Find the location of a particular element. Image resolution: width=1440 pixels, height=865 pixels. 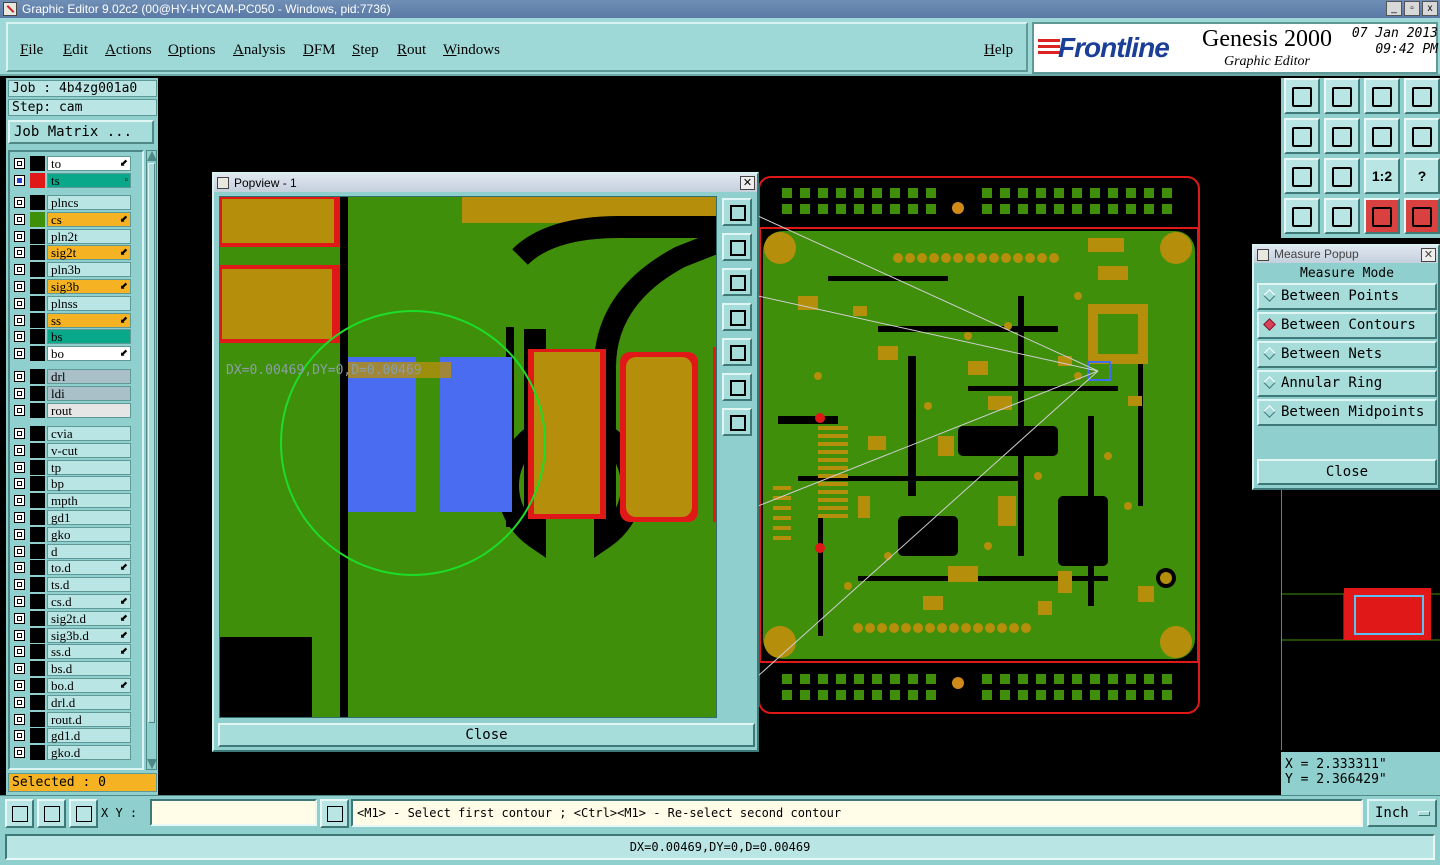

layer-row-mpth: mpth is located at coordinates (76, 500).